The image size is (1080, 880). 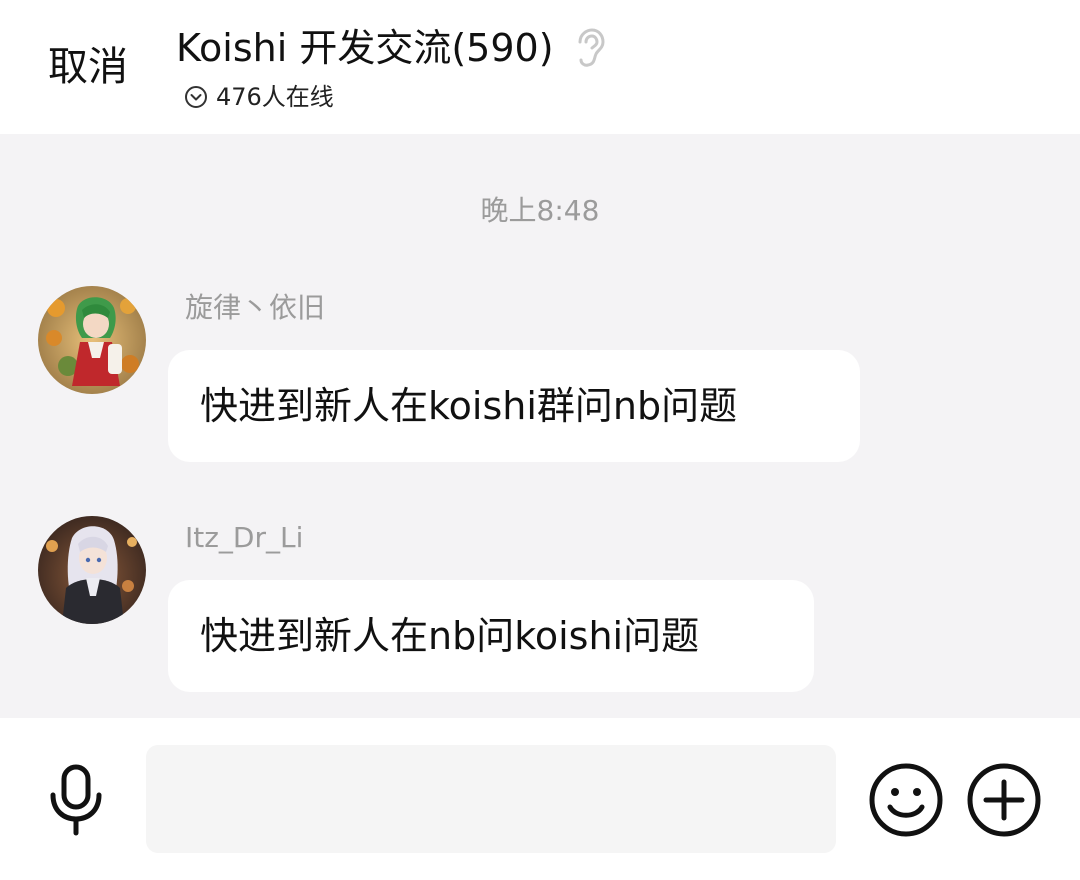 What do you see at coordinates (469, 406) in the screenshot?
I see `message-text: 快进到新人在koishi群问nb问题` at bounding box center [469, 406].